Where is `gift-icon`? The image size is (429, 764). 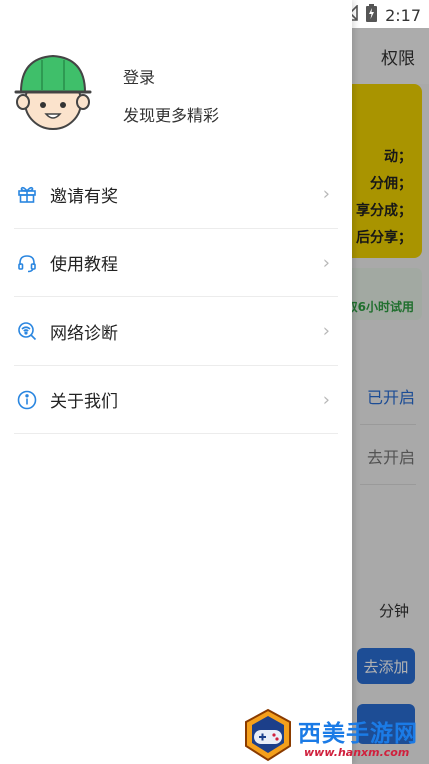 gift-icon is located at coordinates (27, 194).